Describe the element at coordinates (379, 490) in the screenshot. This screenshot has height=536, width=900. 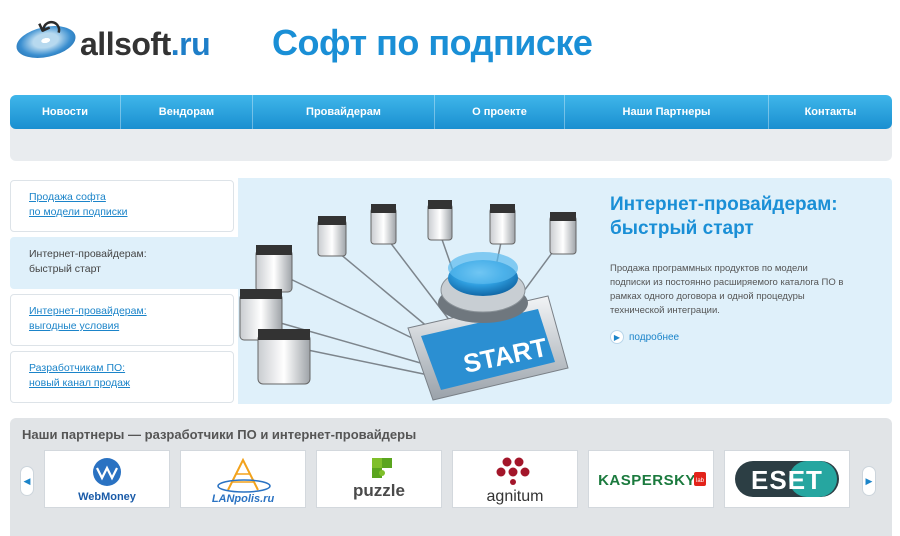
I see `svg-text: puzzle` at that location.